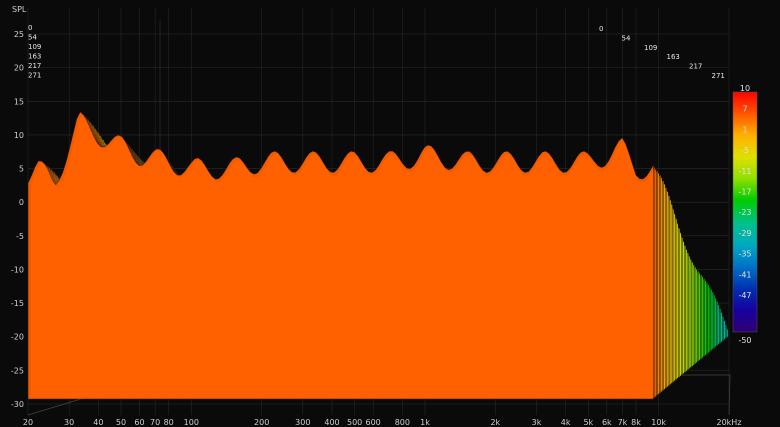  I want to click on colorbar-tick-label: -35, so click(744, 254).